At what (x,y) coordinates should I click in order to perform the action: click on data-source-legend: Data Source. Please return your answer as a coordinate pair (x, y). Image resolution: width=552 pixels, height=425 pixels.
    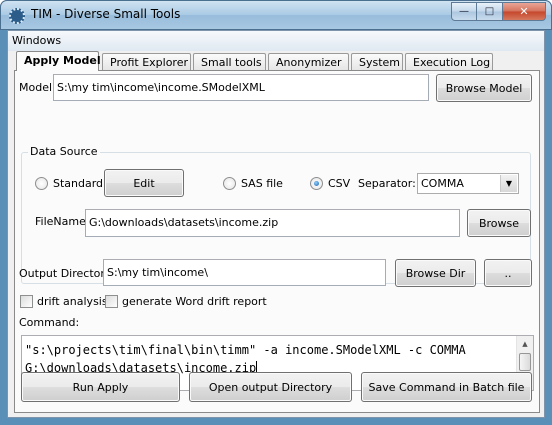
    Looking at the image, I should click on (64, 151).